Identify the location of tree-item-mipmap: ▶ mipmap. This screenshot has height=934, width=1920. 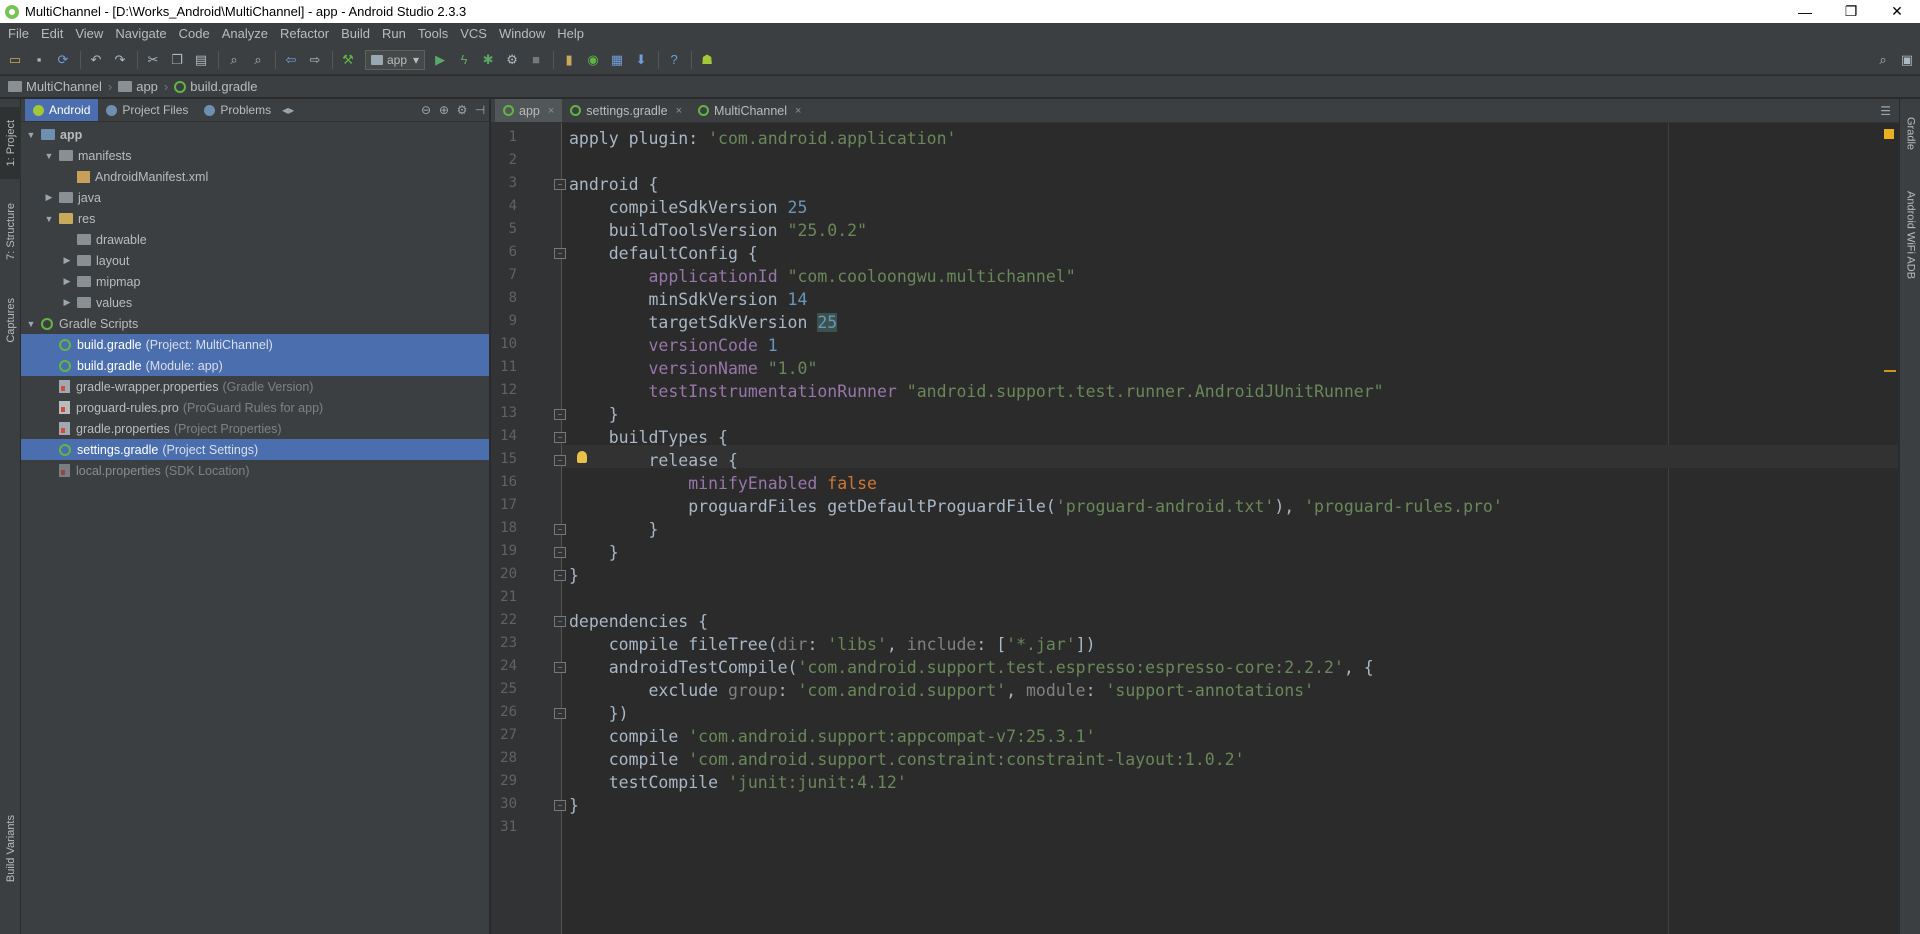
(255, 281).